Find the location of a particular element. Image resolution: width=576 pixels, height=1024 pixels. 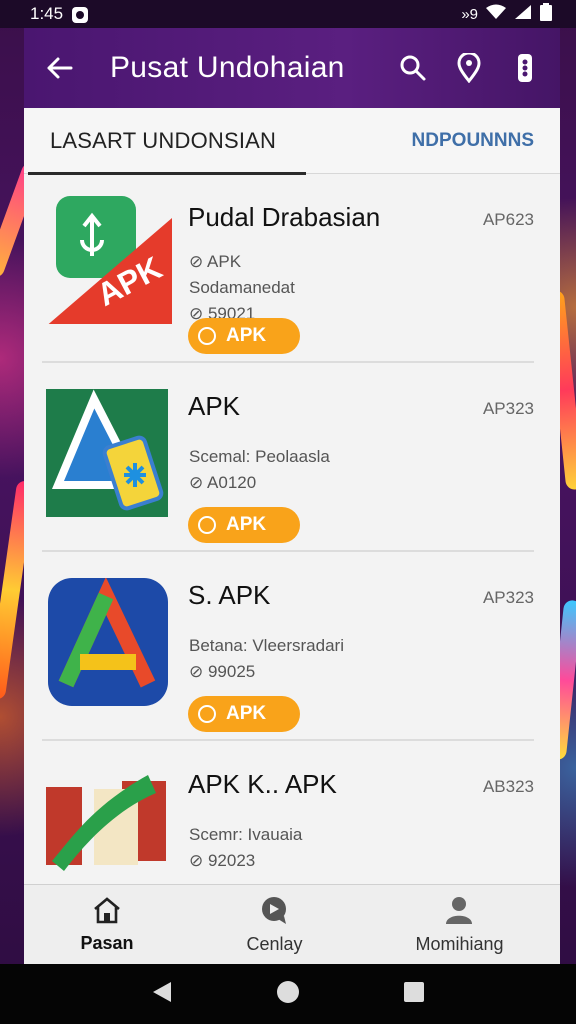

nav-item-cenlay: Cenlay is located at coordinates (274, 925).